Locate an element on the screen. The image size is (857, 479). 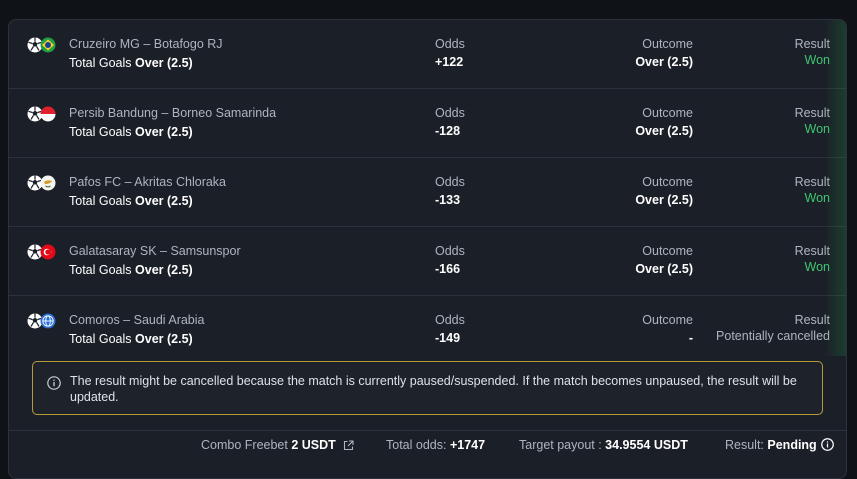
target-payout: Target payout : 34.9554 USDT is located at coordinates (603, 445).